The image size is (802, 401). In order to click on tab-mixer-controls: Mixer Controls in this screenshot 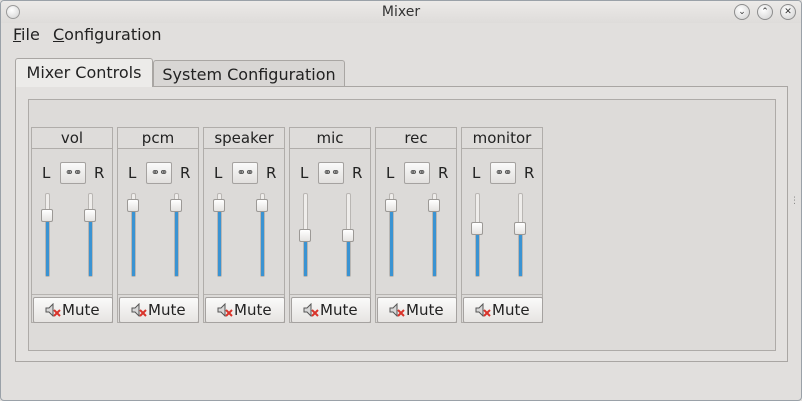, I will do `click(84, 72)`.